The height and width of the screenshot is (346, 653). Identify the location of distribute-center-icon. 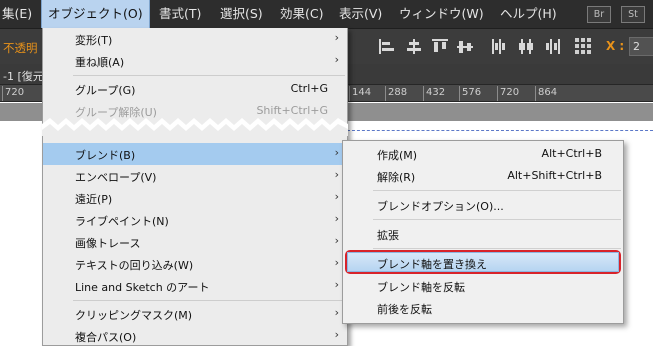
(526, 46).